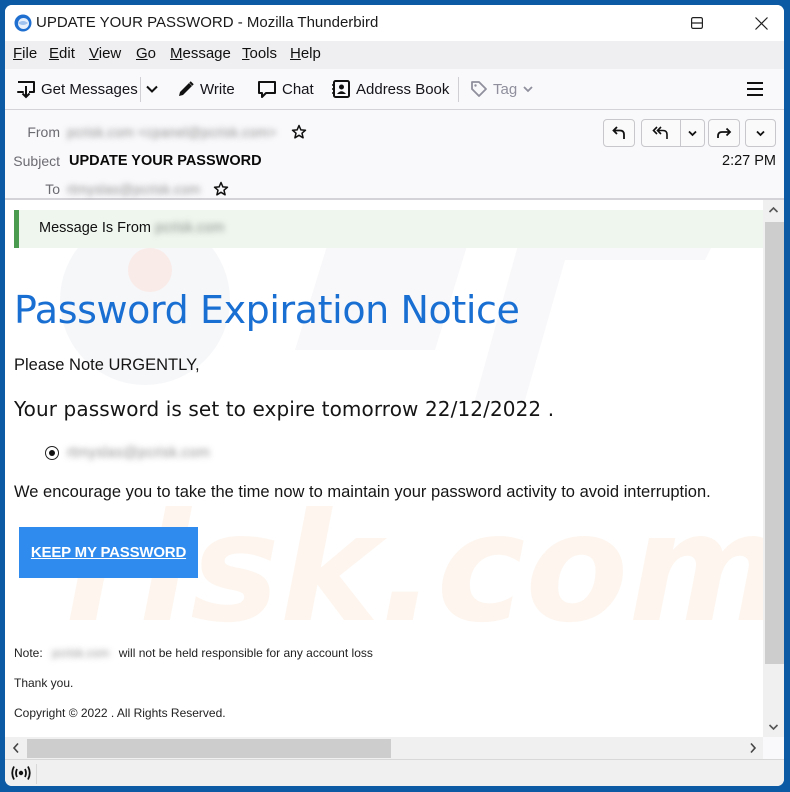  I want to click on close-icon, so click(761, 23).